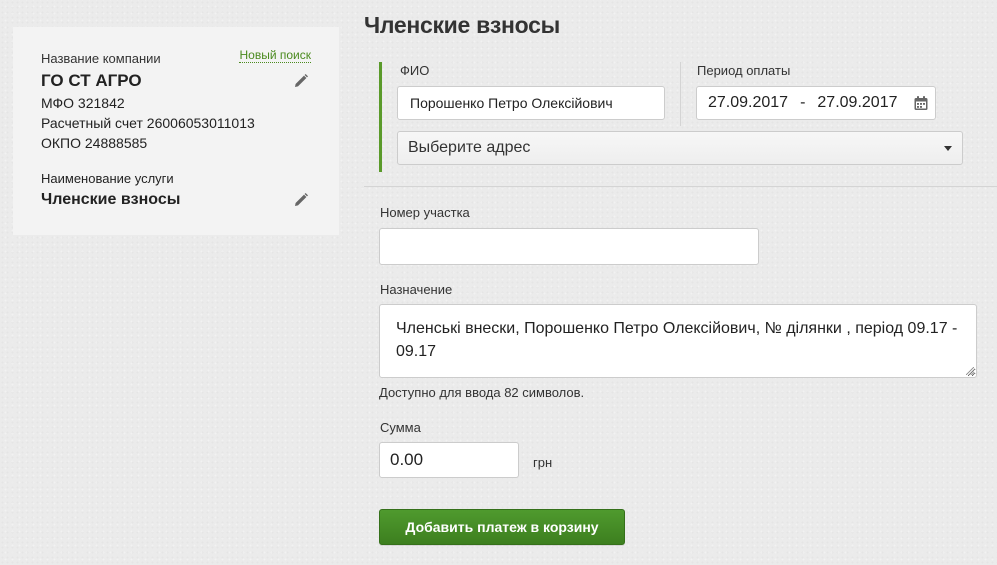  What do you see at coordinates (407, 459) in the screenshot?
I see `sum-value: 0.00` at bounding box center [407, 459].